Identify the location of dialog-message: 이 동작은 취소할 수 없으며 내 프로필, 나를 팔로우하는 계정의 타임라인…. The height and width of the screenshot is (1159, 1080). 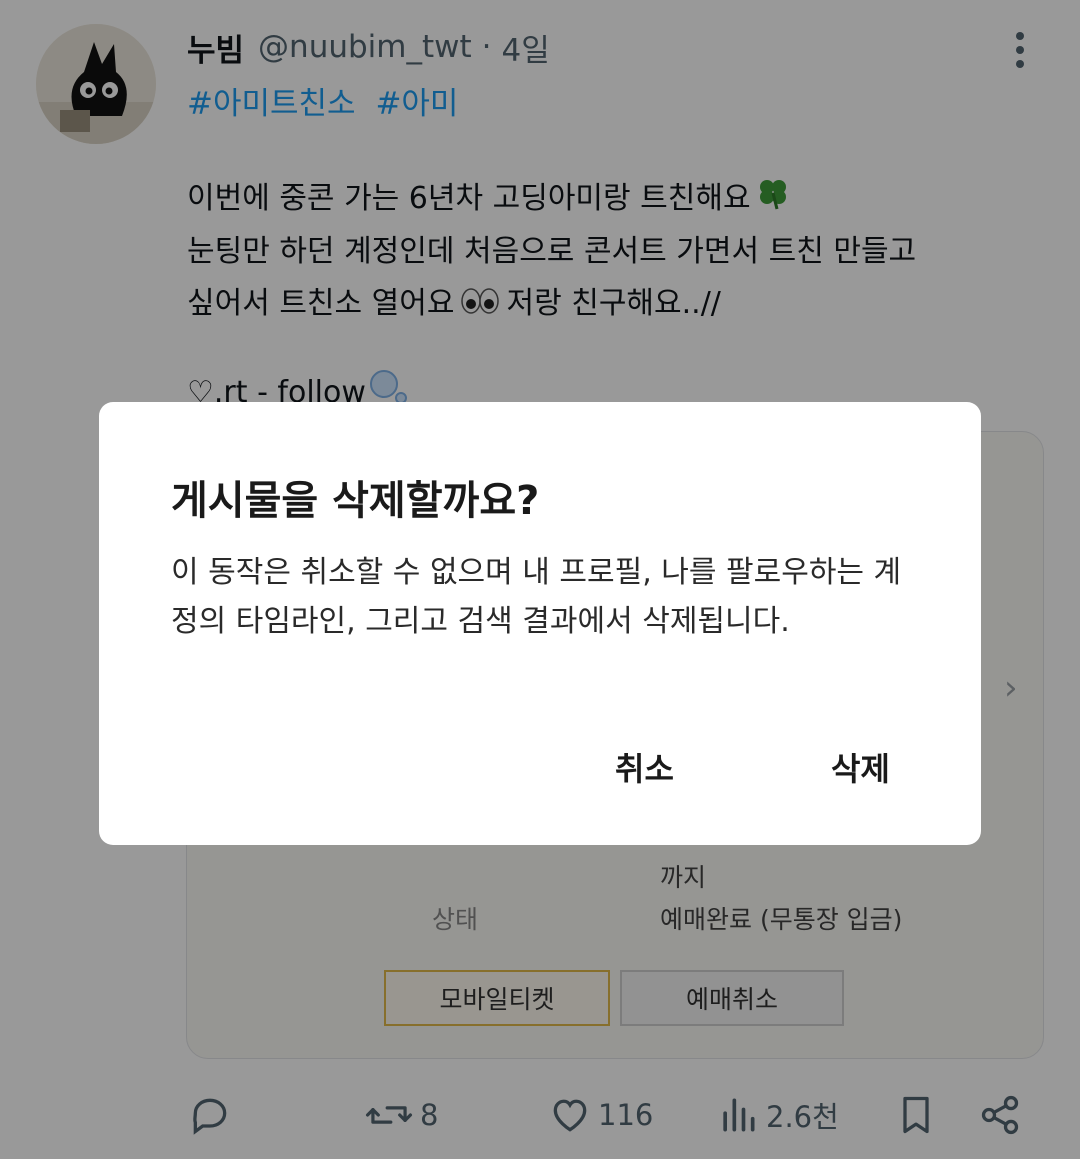
(536, 597).